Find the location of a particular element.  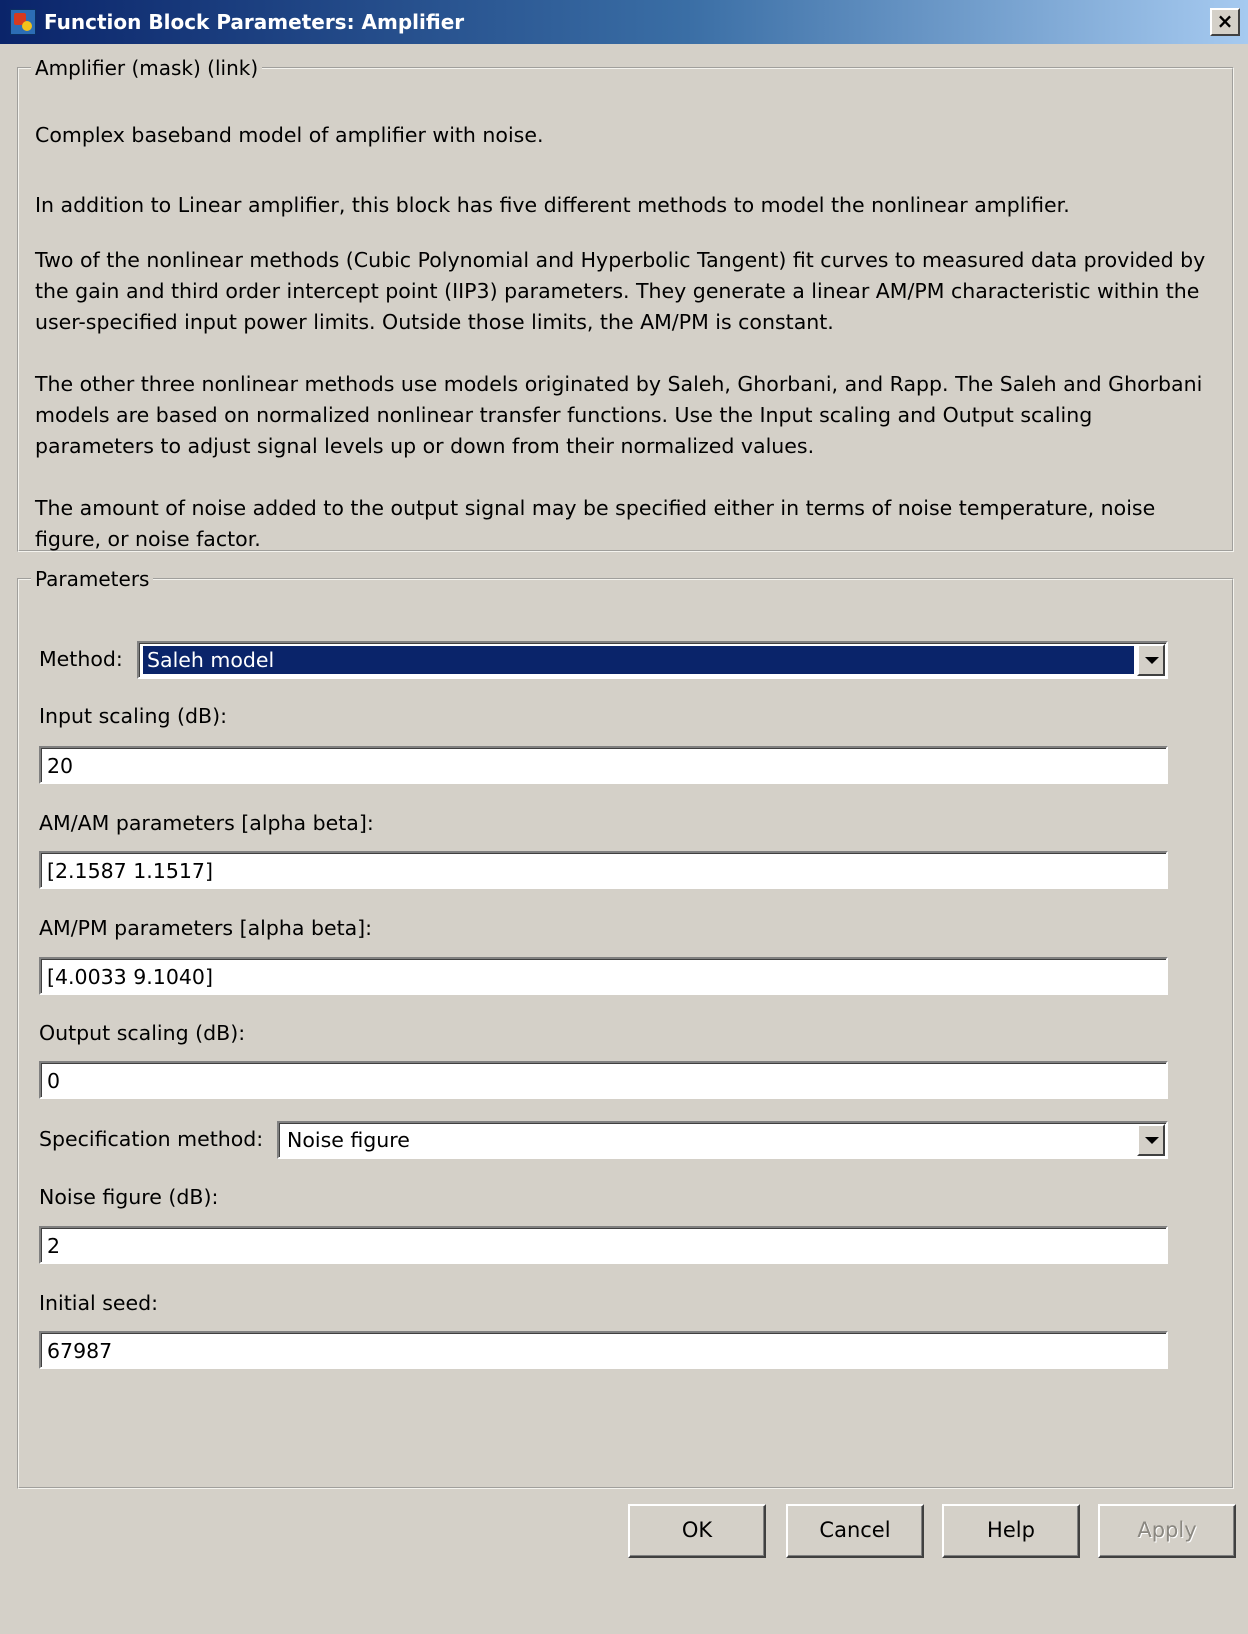

simulink-app-icon is located at coordinates (23, 22).